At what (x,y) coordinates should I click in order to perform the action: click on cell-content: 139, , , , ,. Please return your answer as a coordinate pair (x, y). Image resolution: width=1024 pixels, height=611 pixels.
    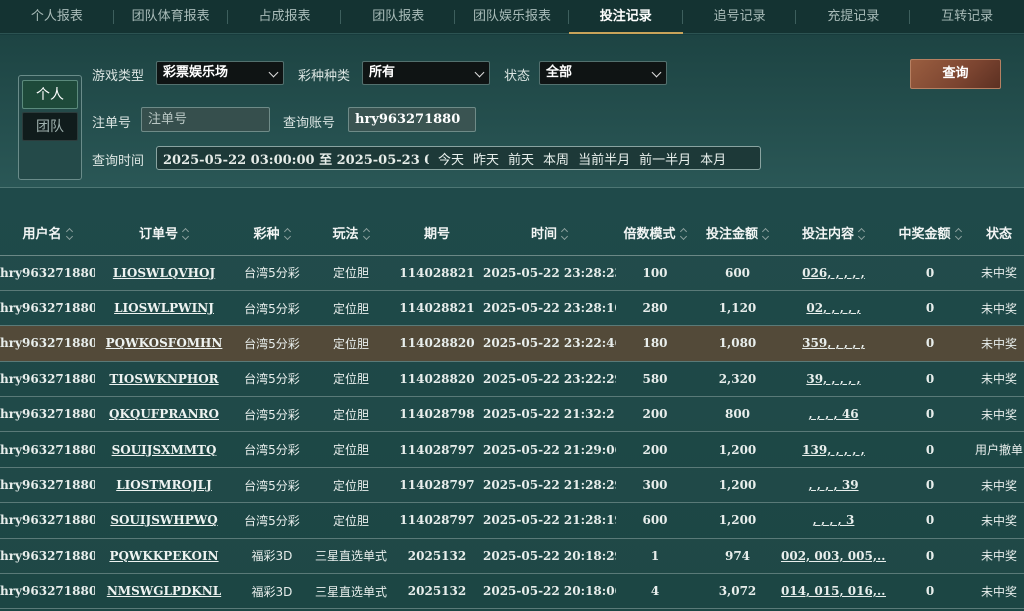
    Looking at the image, I should click on (833, 449).